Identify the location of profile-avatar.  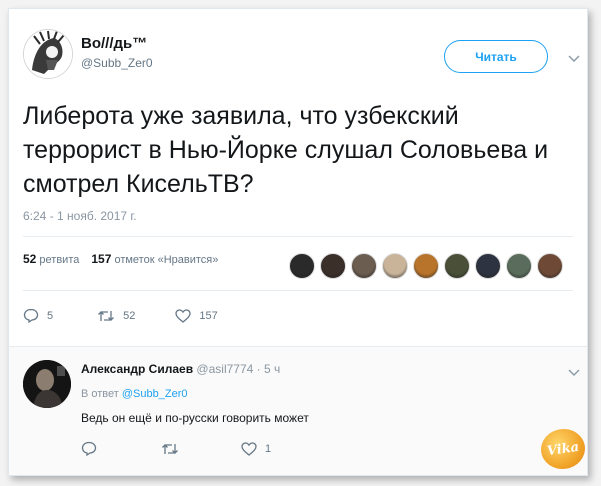
(48, 54).